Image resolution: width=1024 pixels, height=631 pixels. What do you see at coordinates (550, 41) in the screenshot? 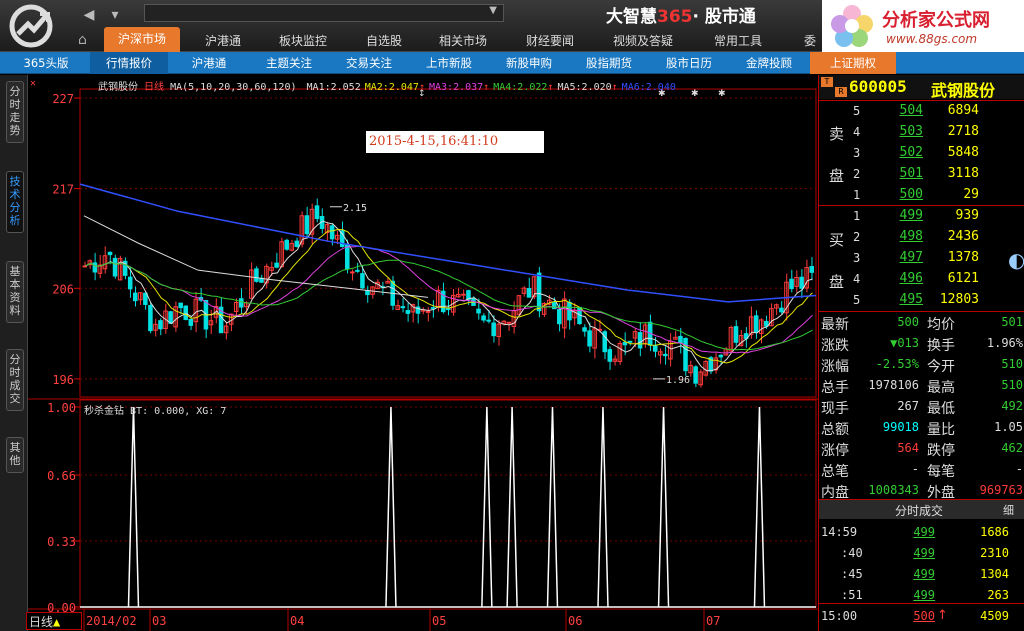
I see `tab-finance-news: 财经要闻` at bounding box center [550, 41].